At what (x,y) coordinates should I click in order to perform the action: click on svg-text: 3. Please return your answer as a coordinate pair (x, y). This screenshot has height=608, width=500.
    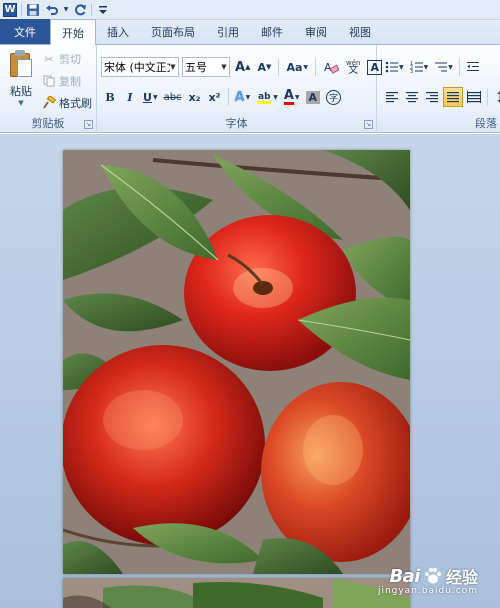
    Looking at the image, I should click on (411, 71).